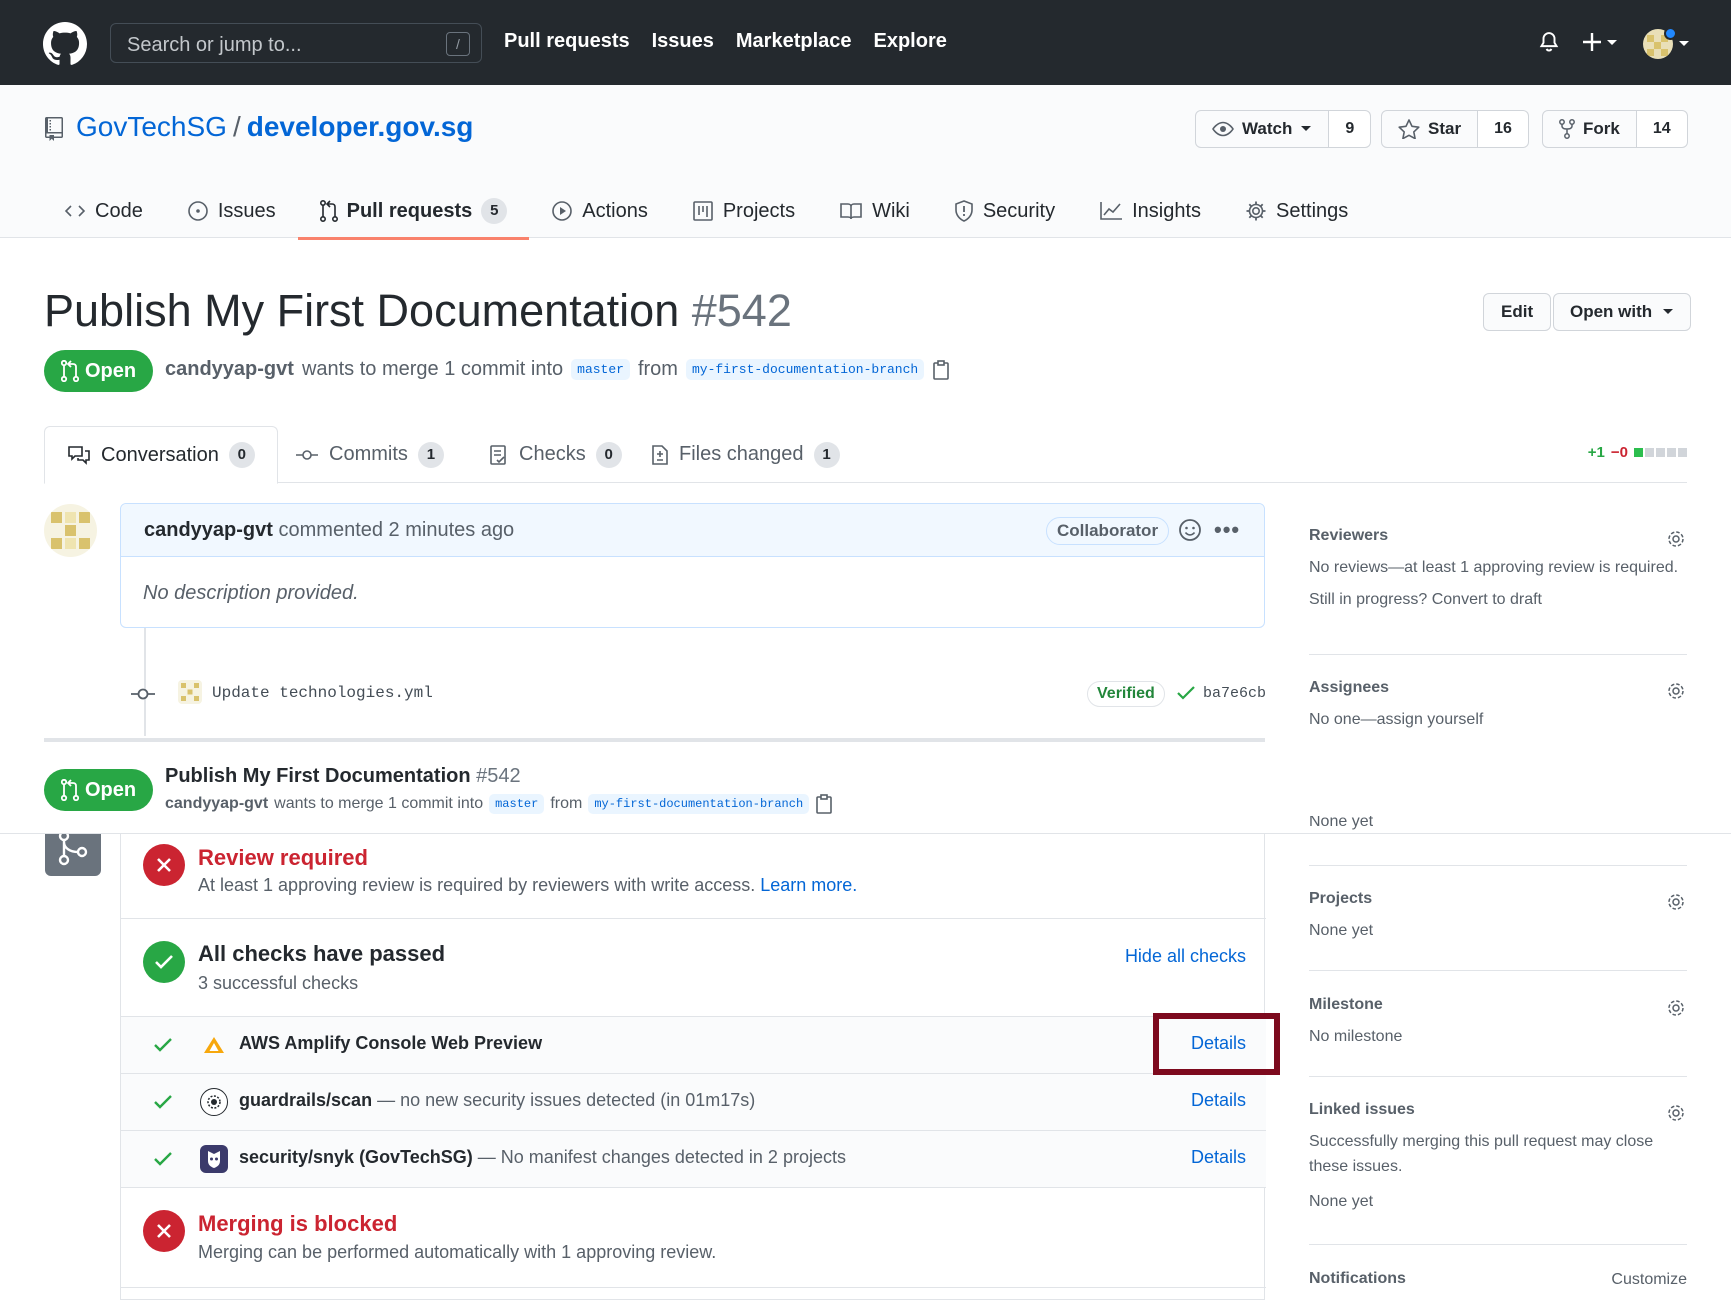 This screenshot has height=1300, width=1731. What do you see at coordinates (369, 454) in the screenshot?
I see `tab-commits: Commits 1` at bounding box center [369, 454].